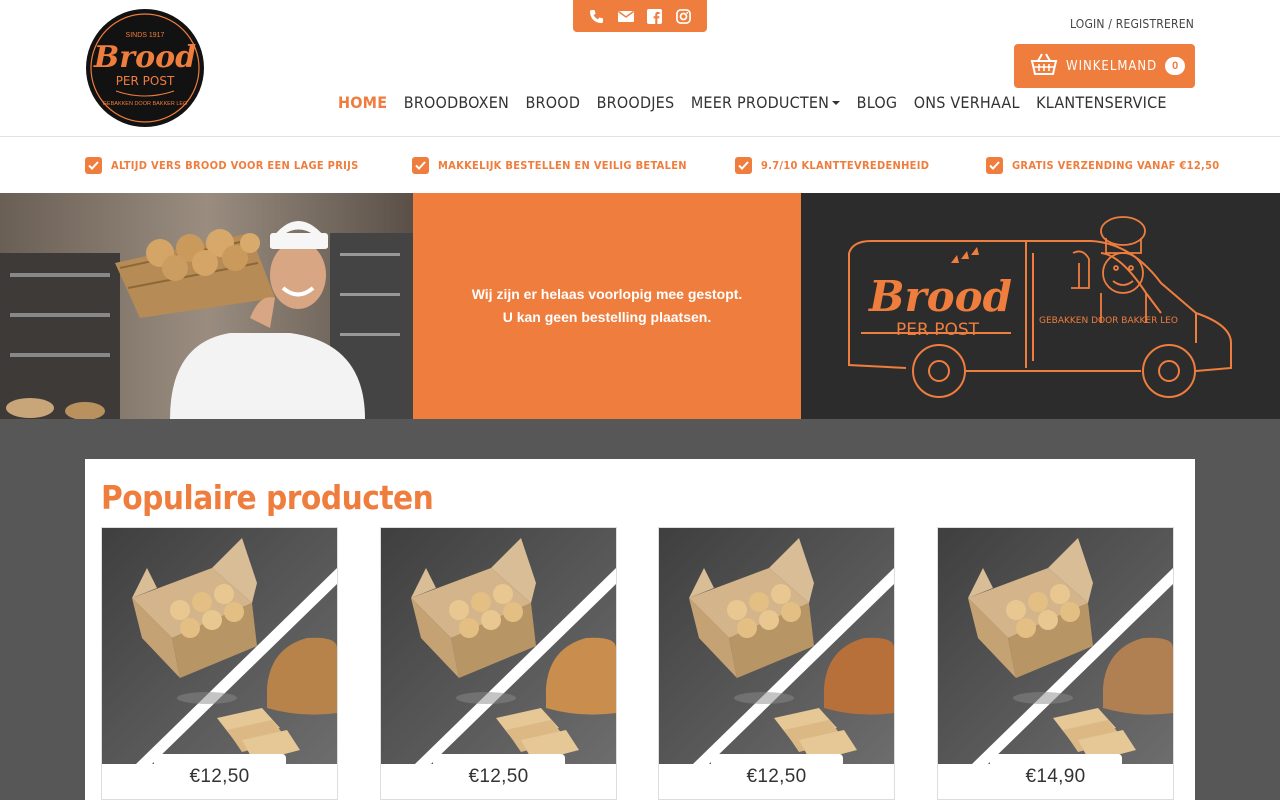  What do you see at coordinates (1112, 66) in the screenshot?
I see `cart-label: WINKELMAND` at bounding box center [1112, 66].